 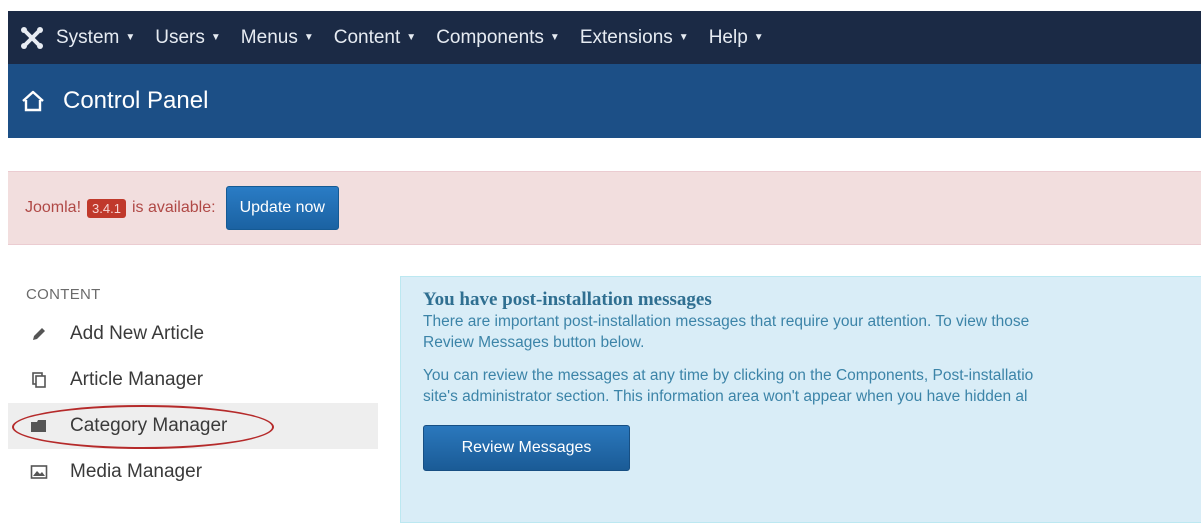 What do you see at coordinates (534, 342) in the screenshot?
I see `message-line: Review Messages button below.` at bounding box center [534, 342].